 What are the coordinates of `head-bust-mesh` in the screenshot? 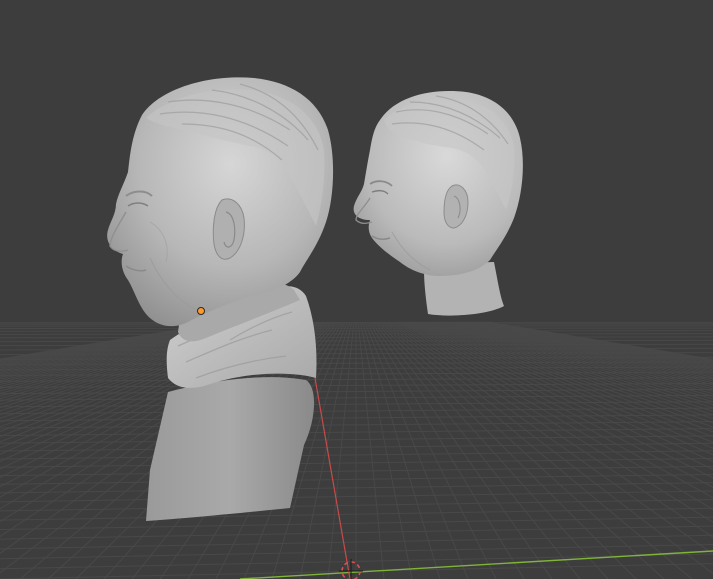 It's located at (438, 203).